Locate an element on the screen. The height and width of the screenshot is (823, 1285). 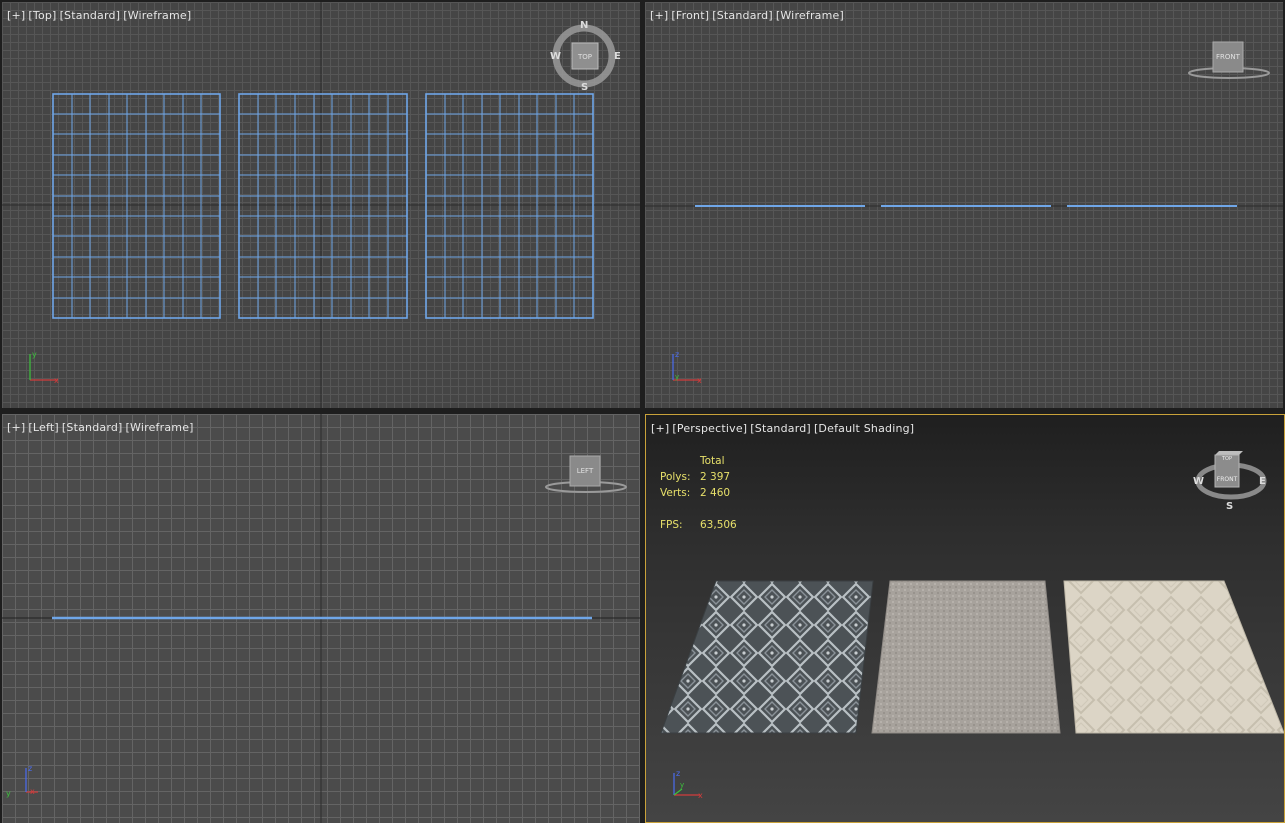
rug-cream-diamond is located at coordinates (1173, 657).